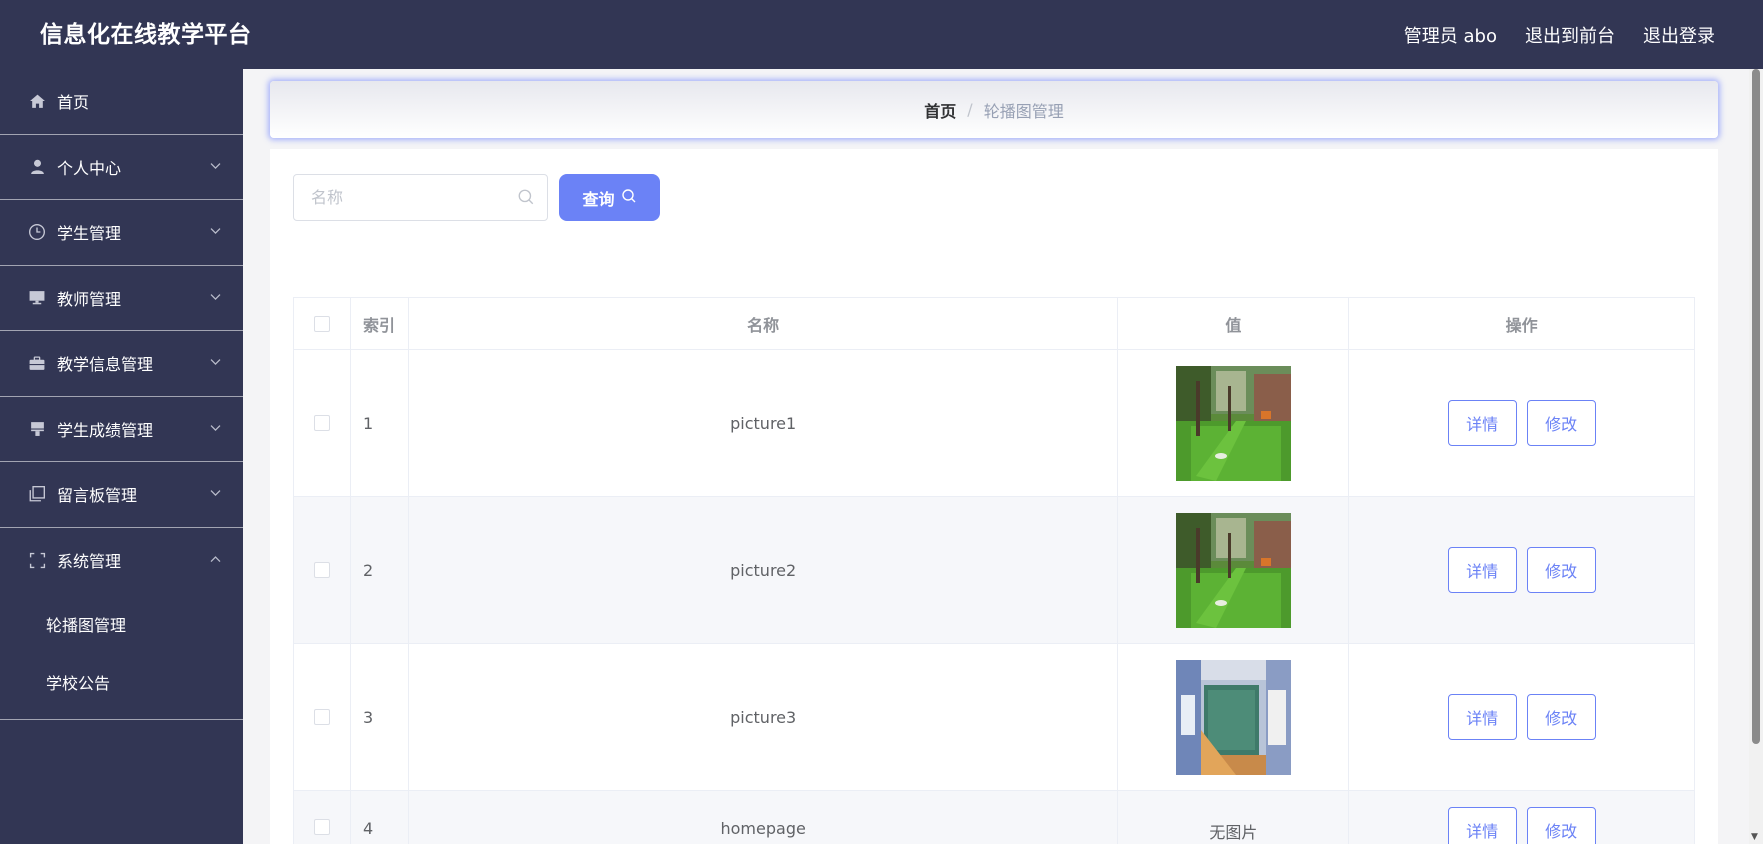  I want to click on sidebar-item-personal-center: 个人中心, so click(121, 167).